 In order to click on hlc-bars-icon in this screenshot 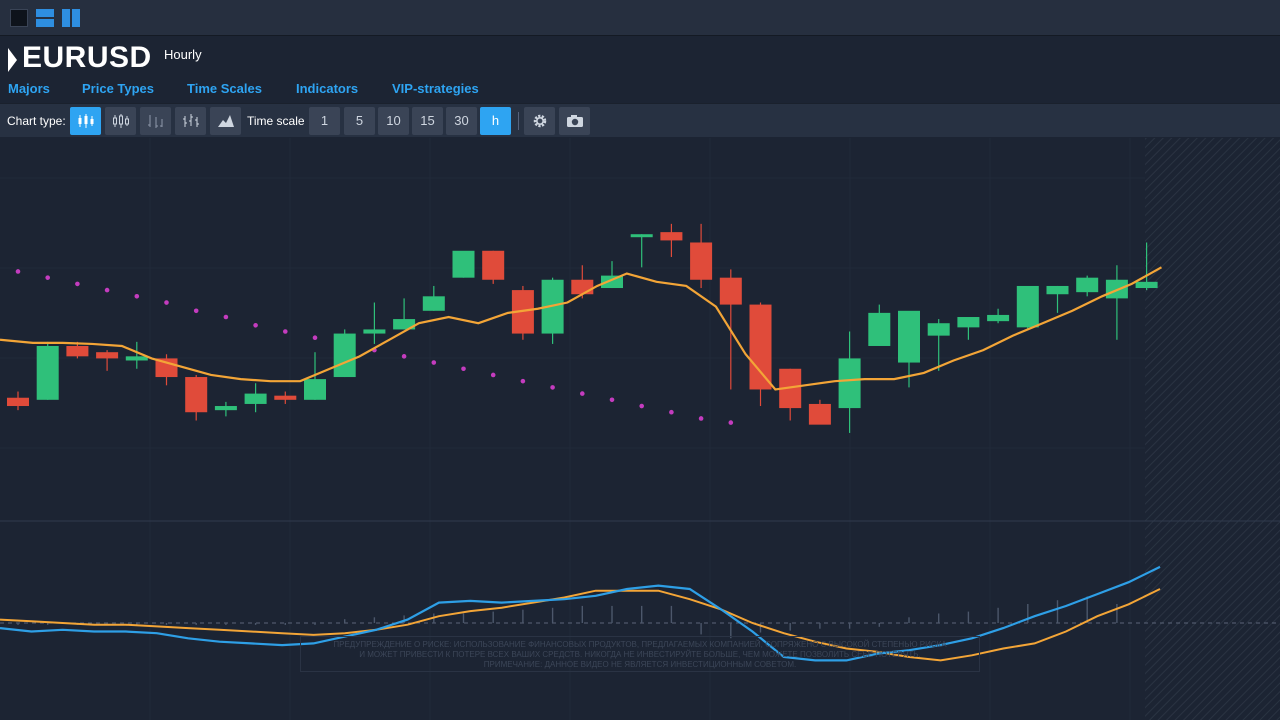, I will do `click(191, 120)`.